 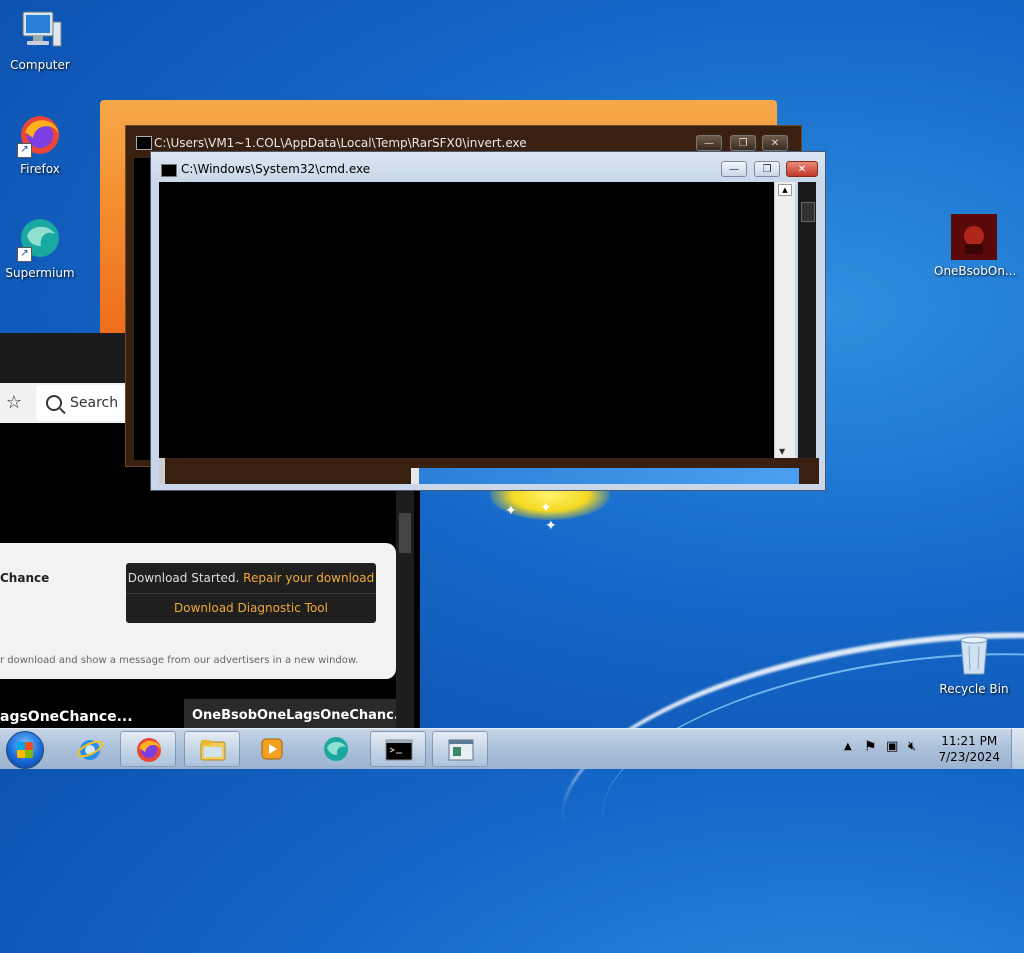 I want to click on network-icon: ▣, so click(x=892, y=746).